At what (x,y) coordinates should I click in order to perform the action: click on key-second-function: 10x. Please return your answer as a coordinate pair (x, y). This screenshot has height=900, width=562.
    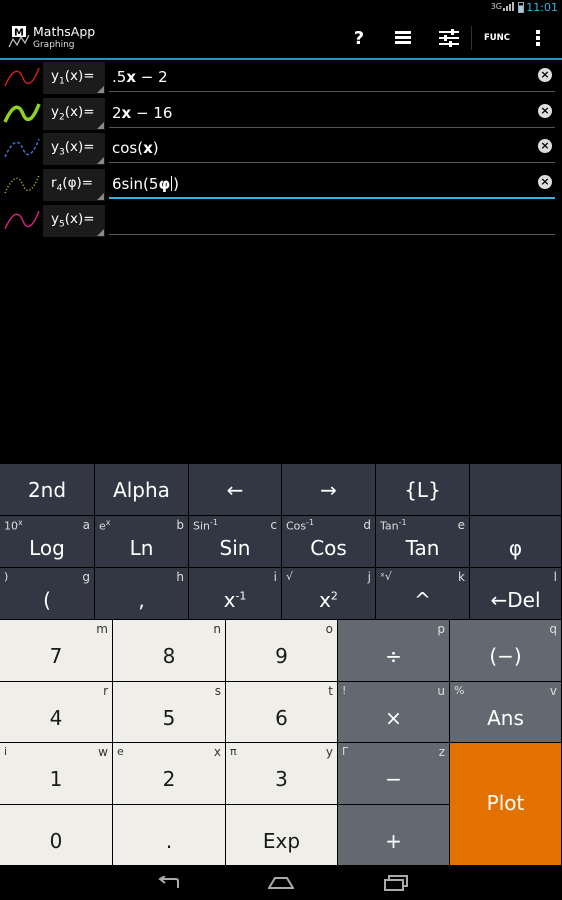
    Looking at the image, I should click on (13, 525).